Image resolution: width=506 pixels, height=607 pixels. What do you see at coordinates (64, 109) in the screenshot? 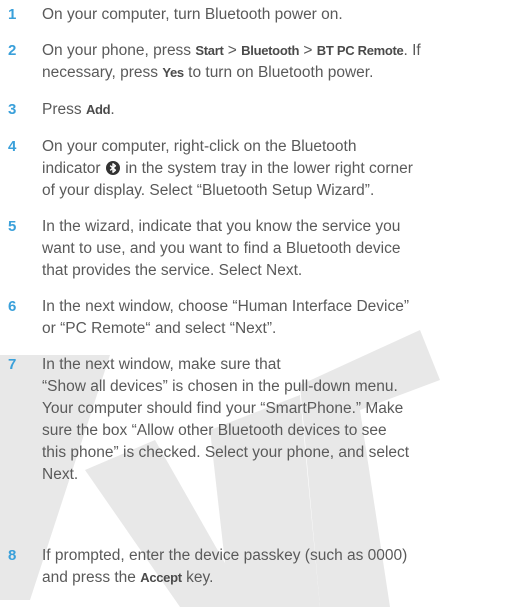
I see `step-3-text: Press` at bounding box center [64, 109].